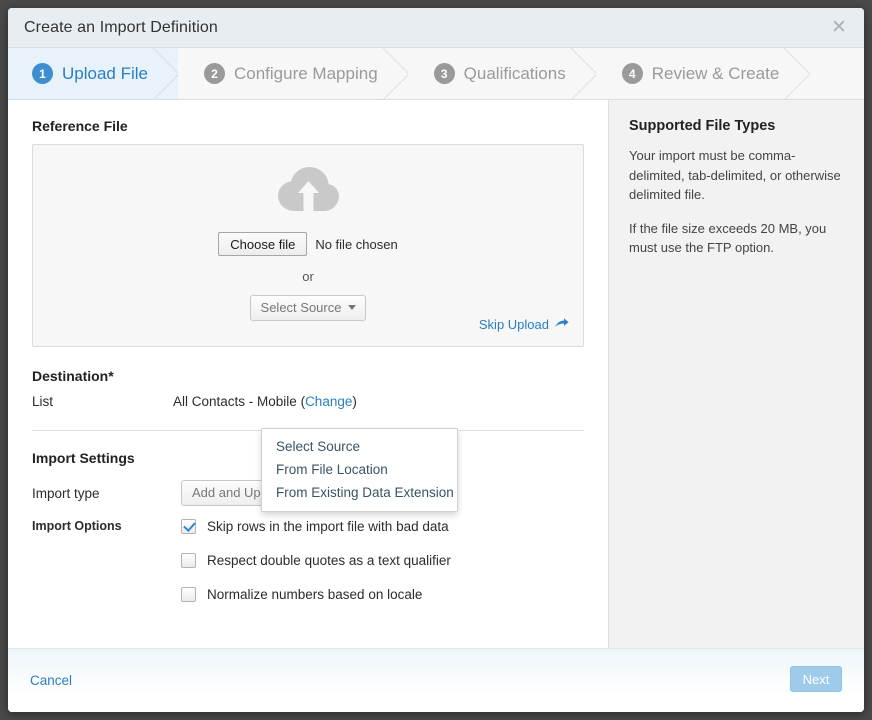  Describe the element at coordinates (188, 560) in the screenshot. I see `checkbox-respect-double-quotes` at that location.